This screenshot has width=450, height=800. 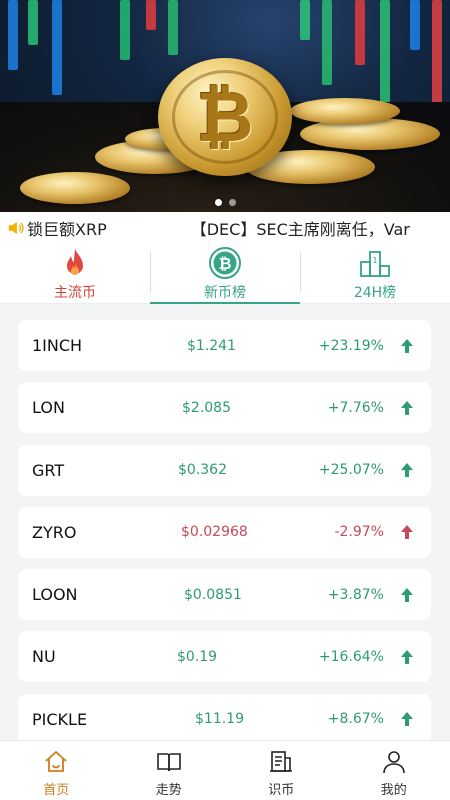 I want to click on coin-symbol: GRT, so click(x=48, y=470).